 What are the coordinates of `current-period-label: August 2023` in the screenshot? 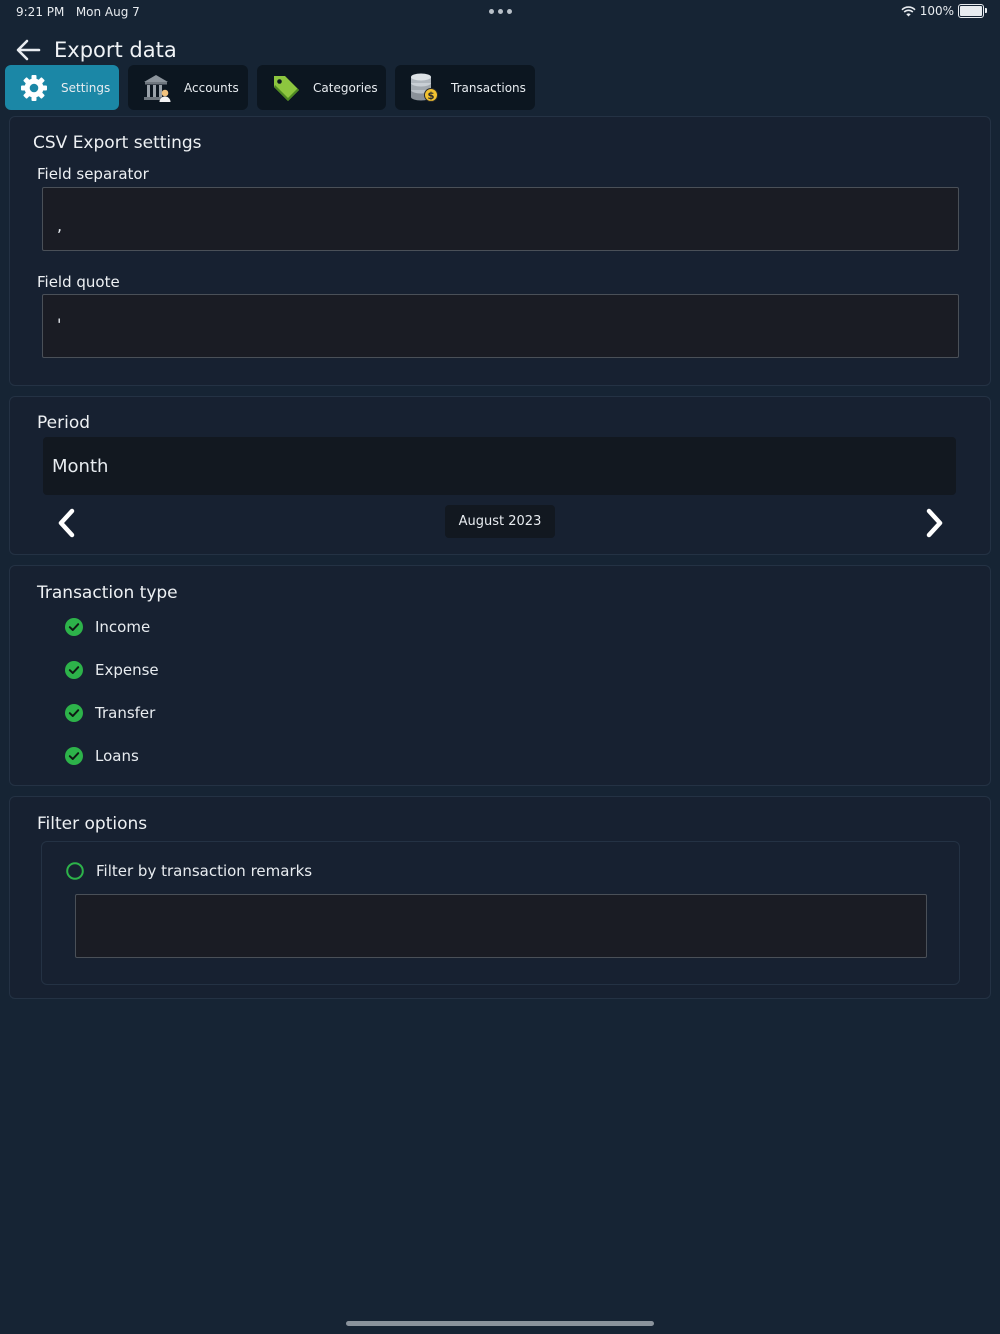 It's located at (500, 521).